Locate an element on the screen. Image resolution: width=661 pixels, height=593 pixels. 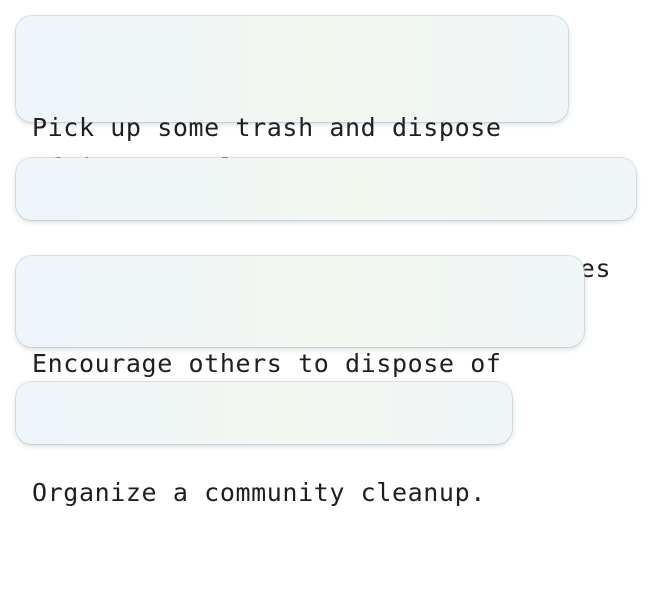
choice-option-label: Organize a community cleanup. is located at coordinates (259, 492).